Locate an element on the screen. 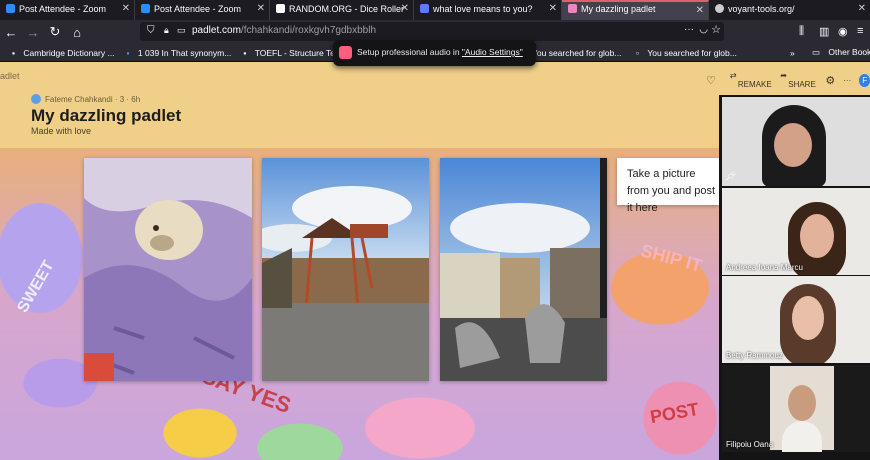 This screenshot has width=870, height=460. participant-name: Filipoiu Oana is located at coordinates (750, 444).